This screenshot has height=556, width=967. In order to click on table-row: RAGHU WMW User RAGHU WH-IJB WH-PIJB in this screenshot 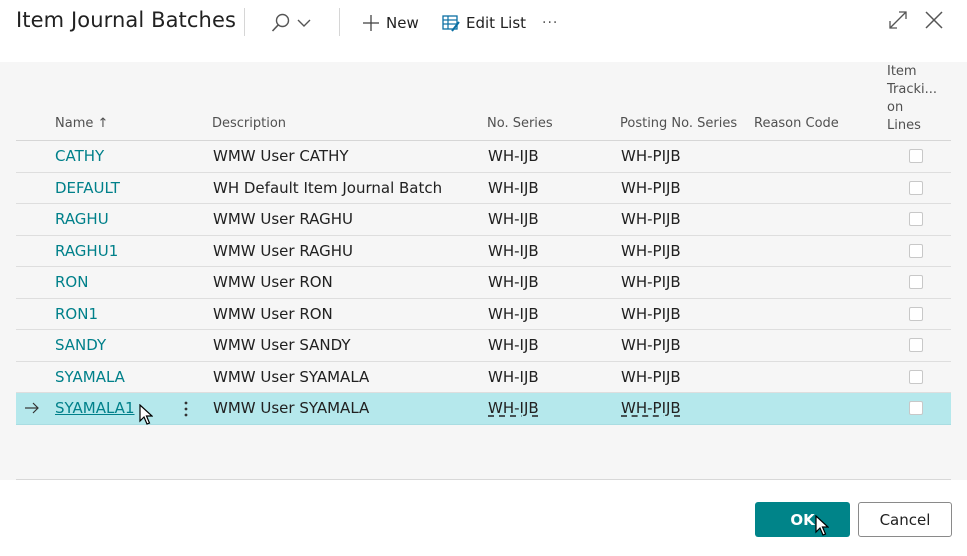, I will do `click(483, 220)`.